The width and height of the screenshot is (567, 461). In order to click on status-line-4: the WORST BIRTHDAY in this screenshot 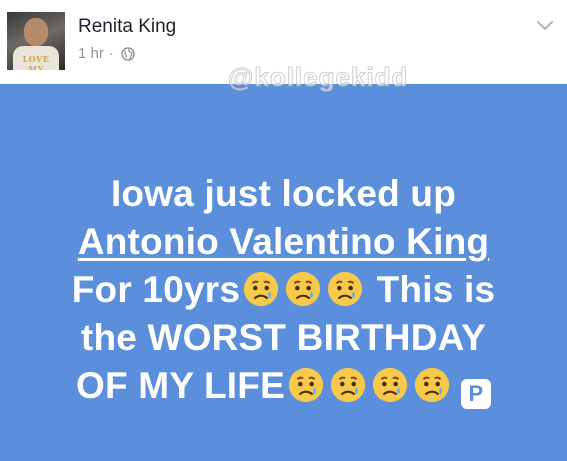, I will do `click(283, 337)`.